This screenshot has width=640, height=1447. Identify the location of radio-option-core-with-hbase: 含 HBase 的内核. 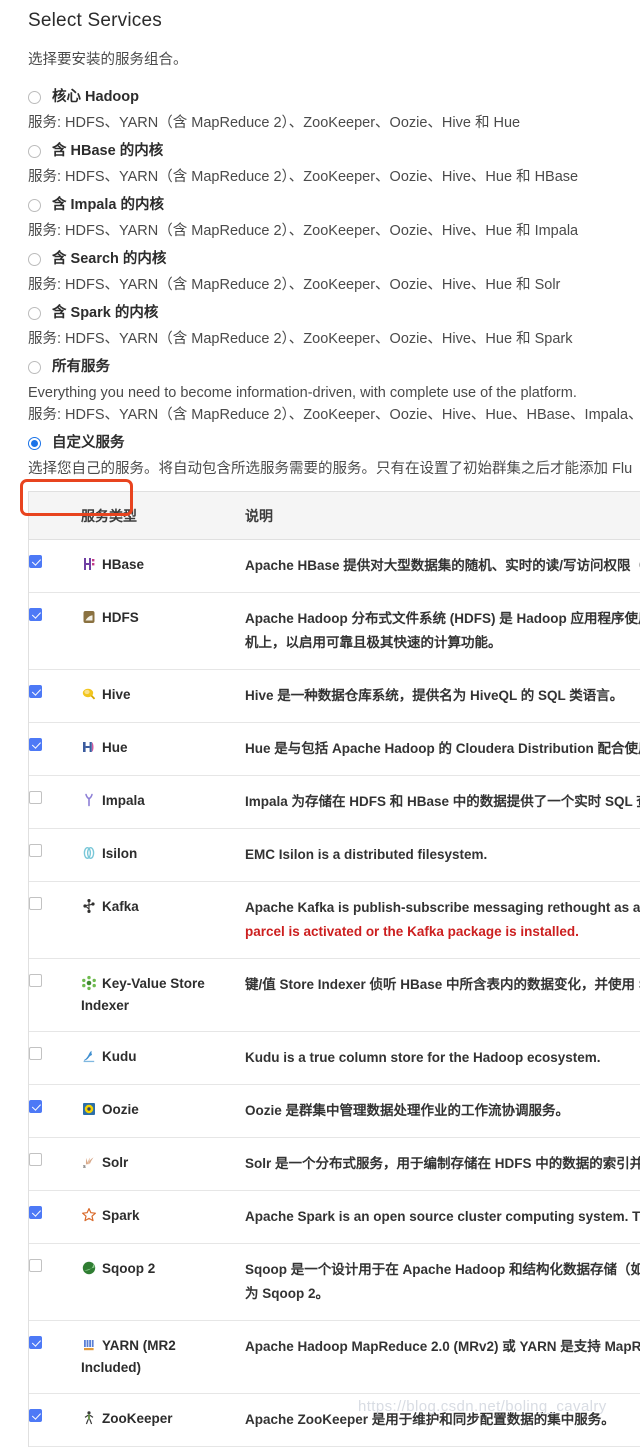
(320, 146).